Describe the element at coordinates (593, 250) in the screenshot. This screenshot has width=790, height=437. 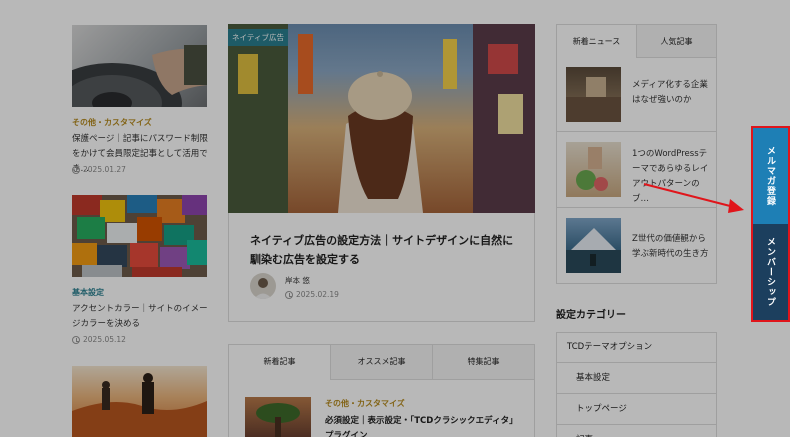
I see `mountain-lake-image` at that location.